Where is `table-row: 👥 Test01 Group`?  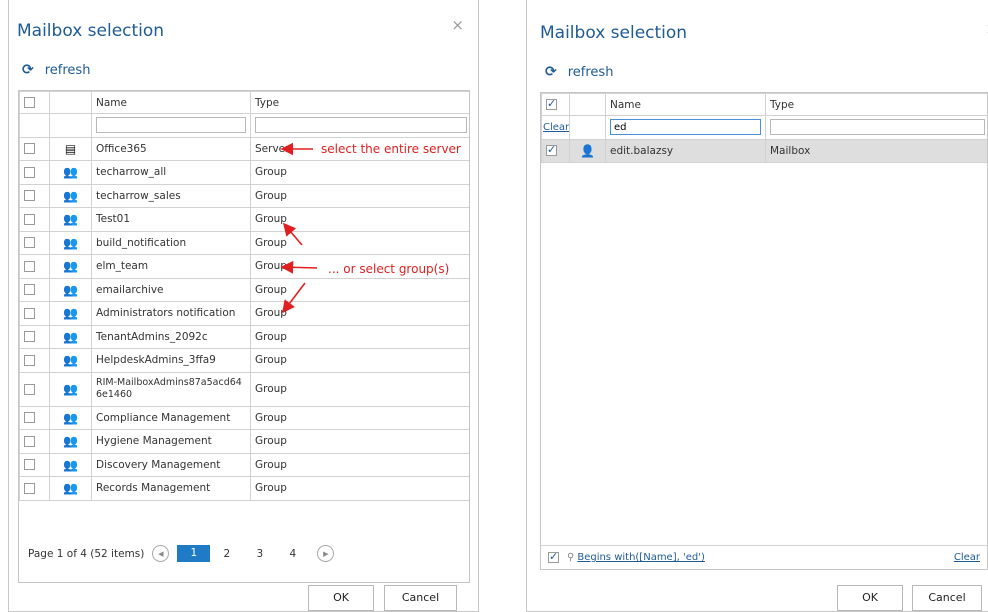 table-row: 👥 Test01 Group is located at coordinates (244, 219).